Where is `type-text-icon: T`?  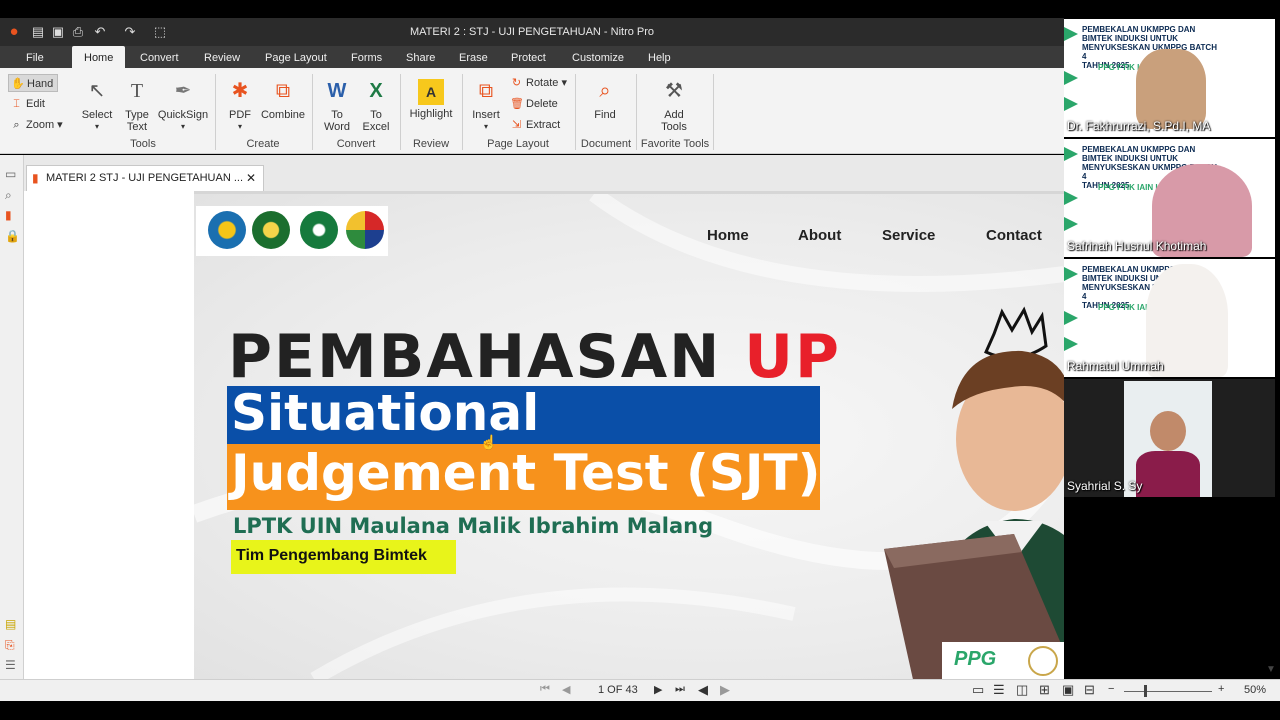
type-text-icon: T is located at coordinates (137, 91).